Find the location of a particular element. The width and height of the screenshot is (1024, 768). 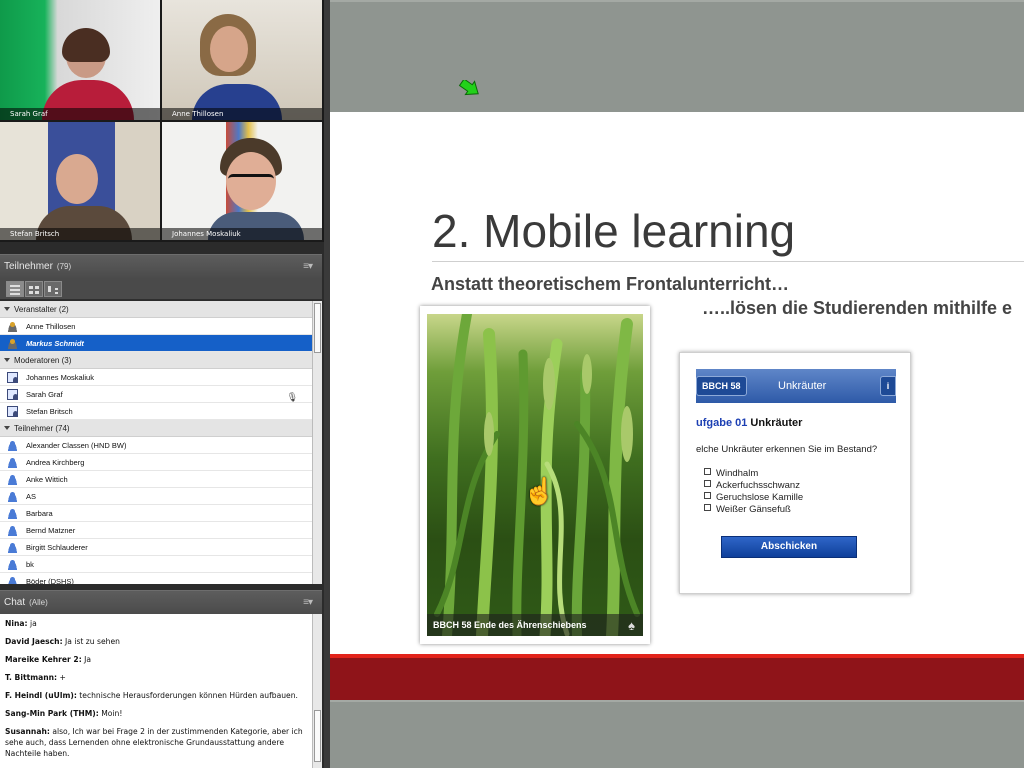

info-button: i is located at coordinates (888, 386).